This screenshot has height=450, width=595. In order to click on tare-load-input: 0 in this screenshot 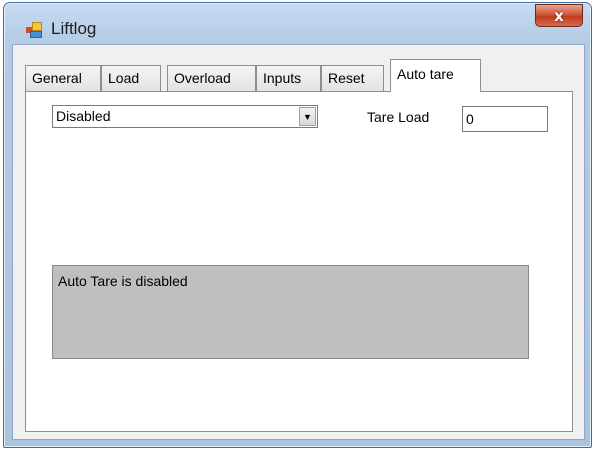, I will do `click(505, 119)`.